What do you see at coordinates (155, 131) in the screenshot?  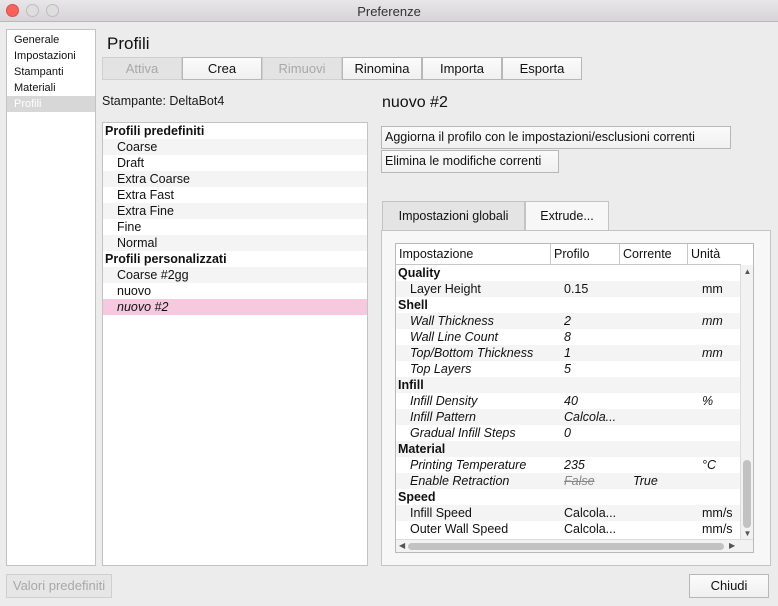 I see `profile-group-header-predefined: Profili predefiniti` at bounding box center [155, 131].